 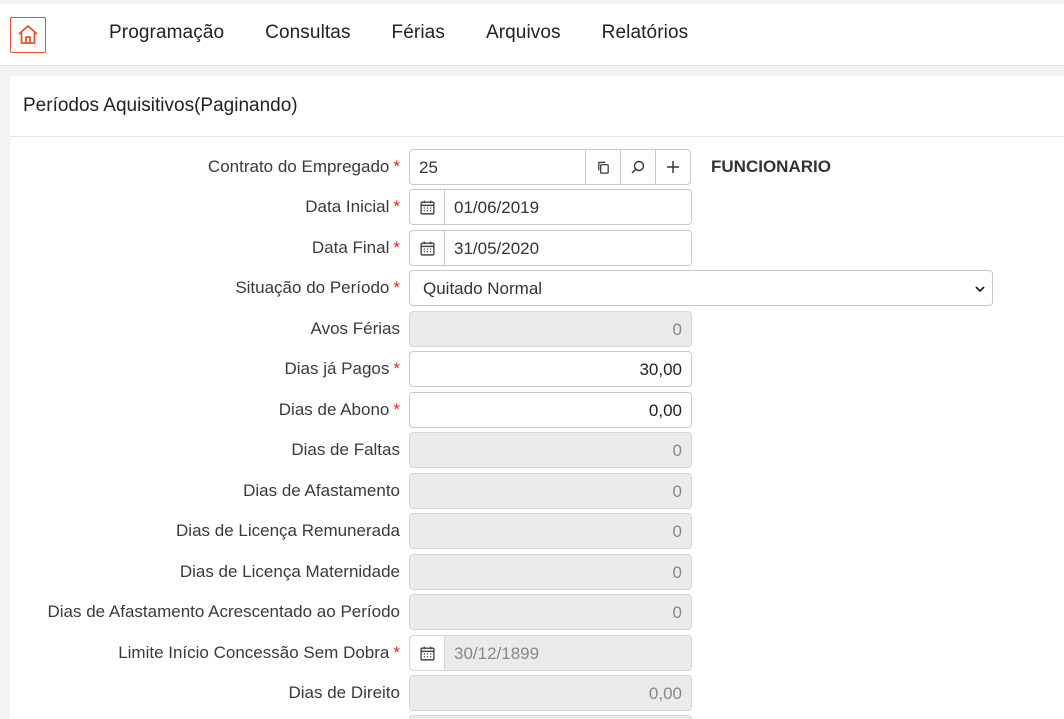 I want to click on dias-faltas-value: 0, so click(x=677, y=450).